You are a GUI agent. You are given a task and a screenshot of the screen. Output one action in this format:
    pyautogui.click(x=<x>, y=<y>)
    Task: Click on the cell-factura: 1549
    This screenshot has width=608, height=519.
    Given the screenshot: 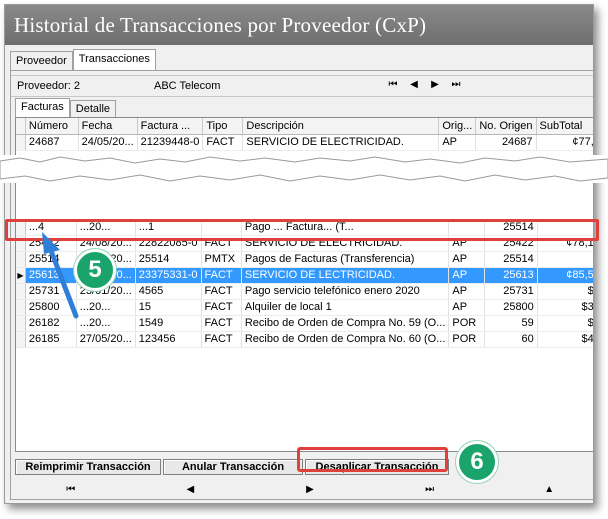 What is the action you would take?
    pyautogui.click(x=168, y=323)
    